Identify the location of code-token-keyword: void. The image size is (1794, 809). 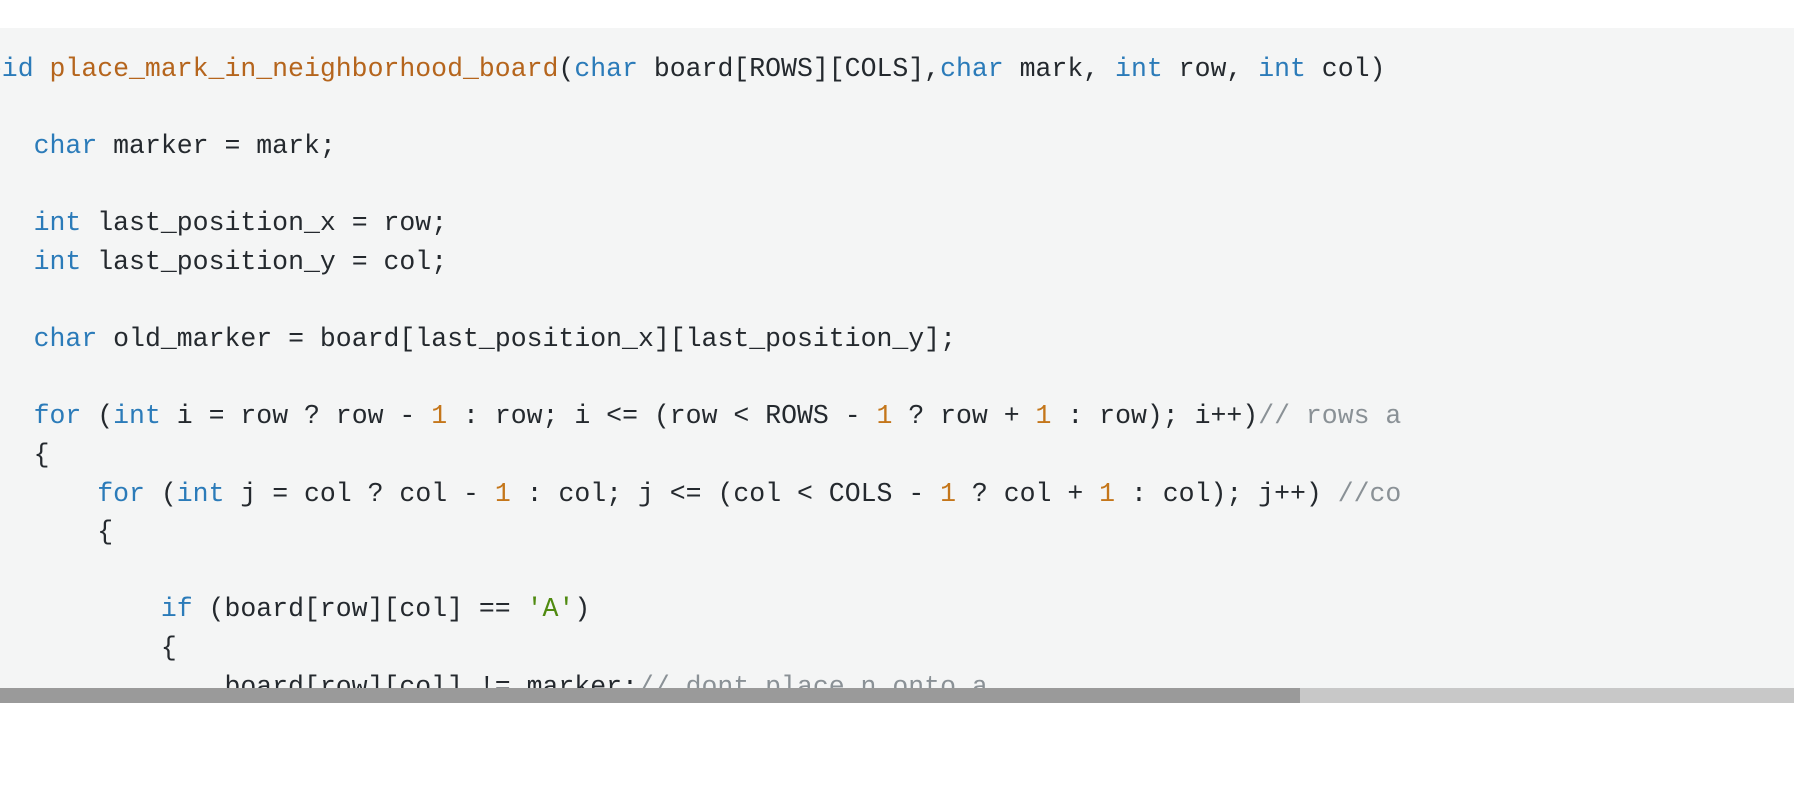
(17, 69).